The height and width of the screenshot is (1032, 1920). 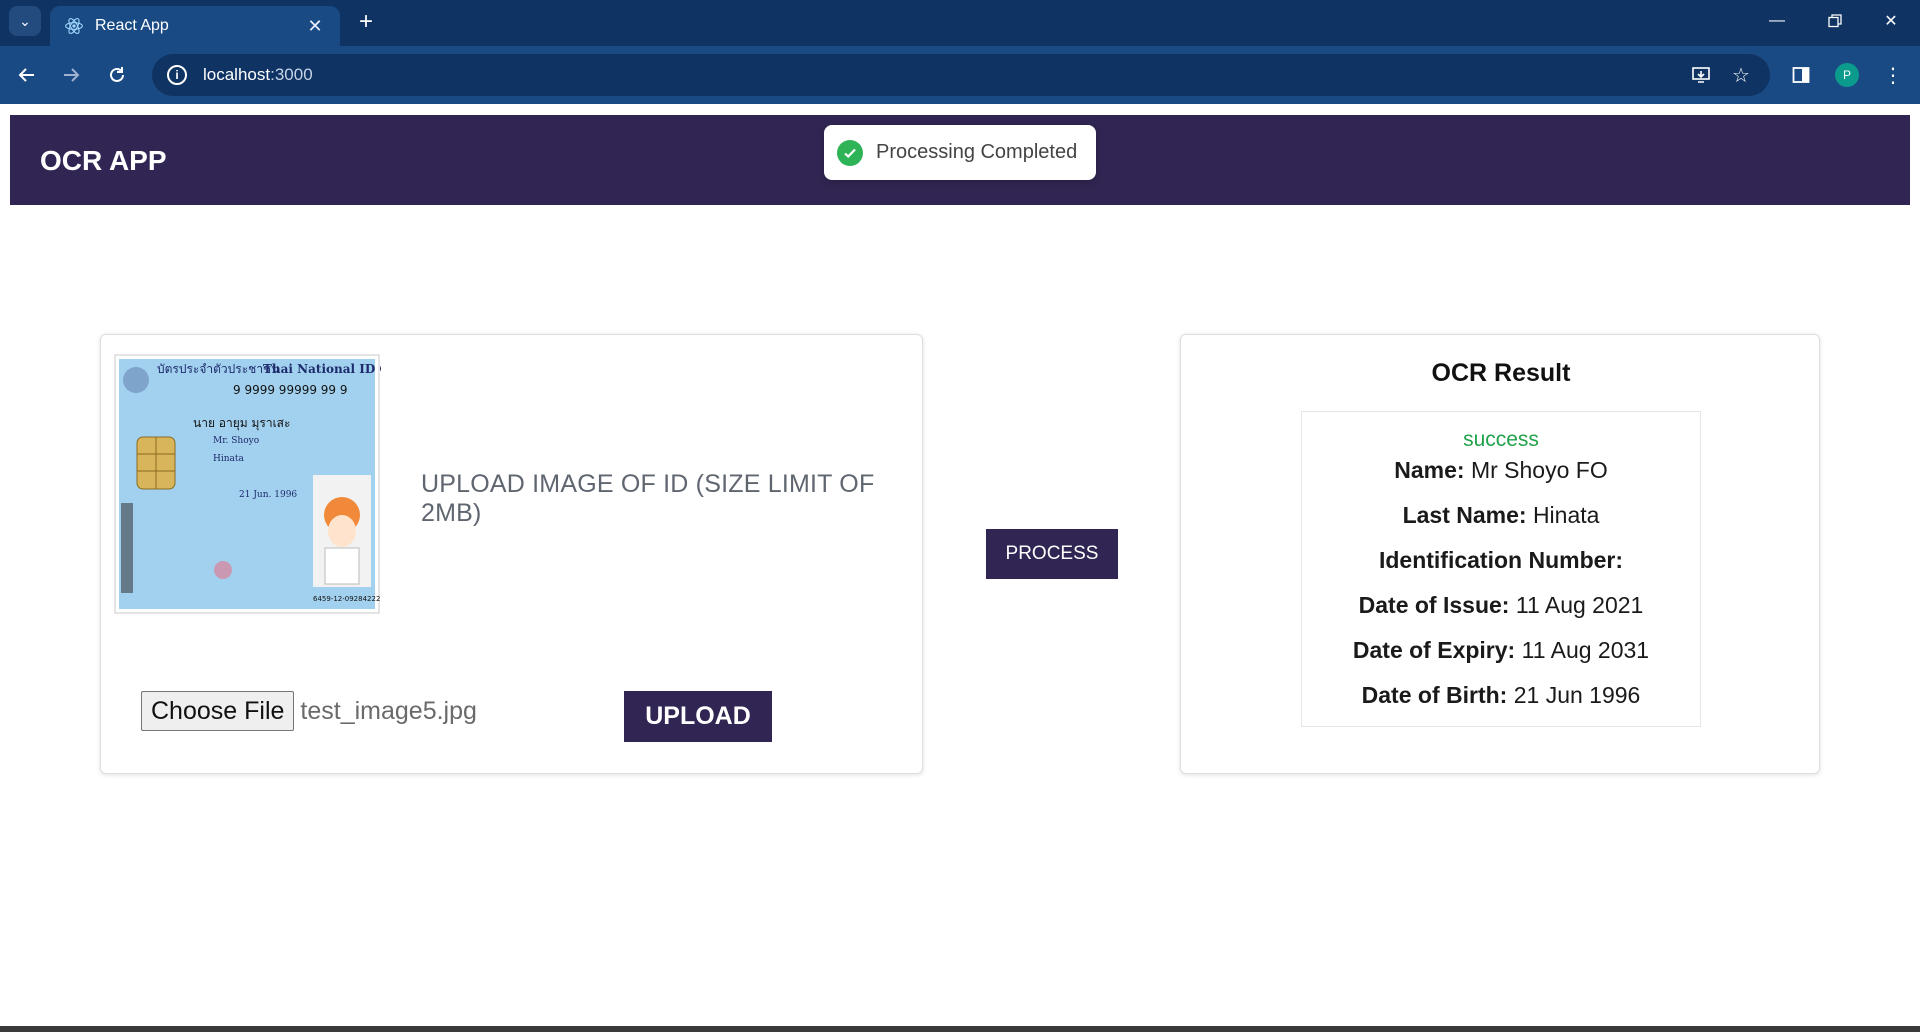 I want to click on id-last-name-en: Hinata, so click(x=229, y=459).